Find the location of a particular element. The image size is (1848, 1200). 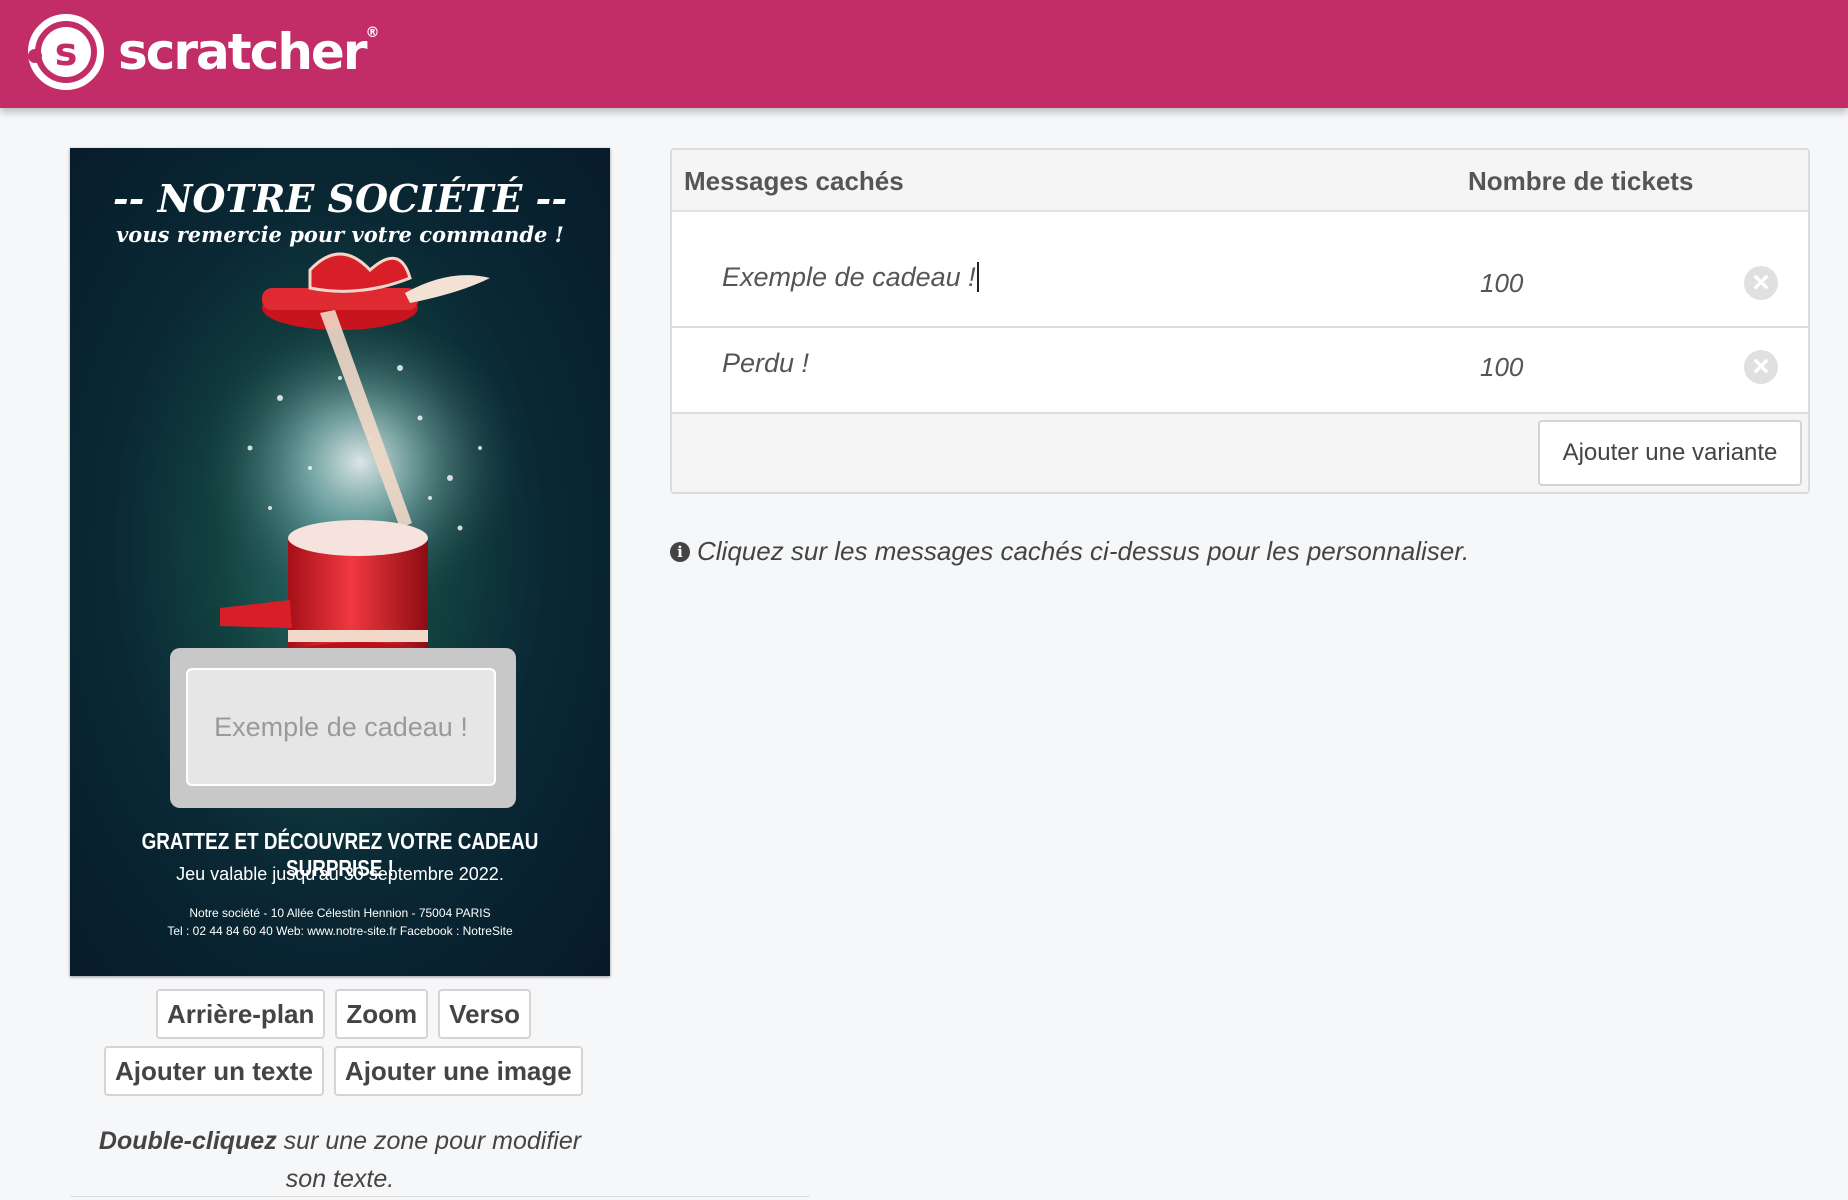

logo-icon: s is located at coordinates (66, 52).